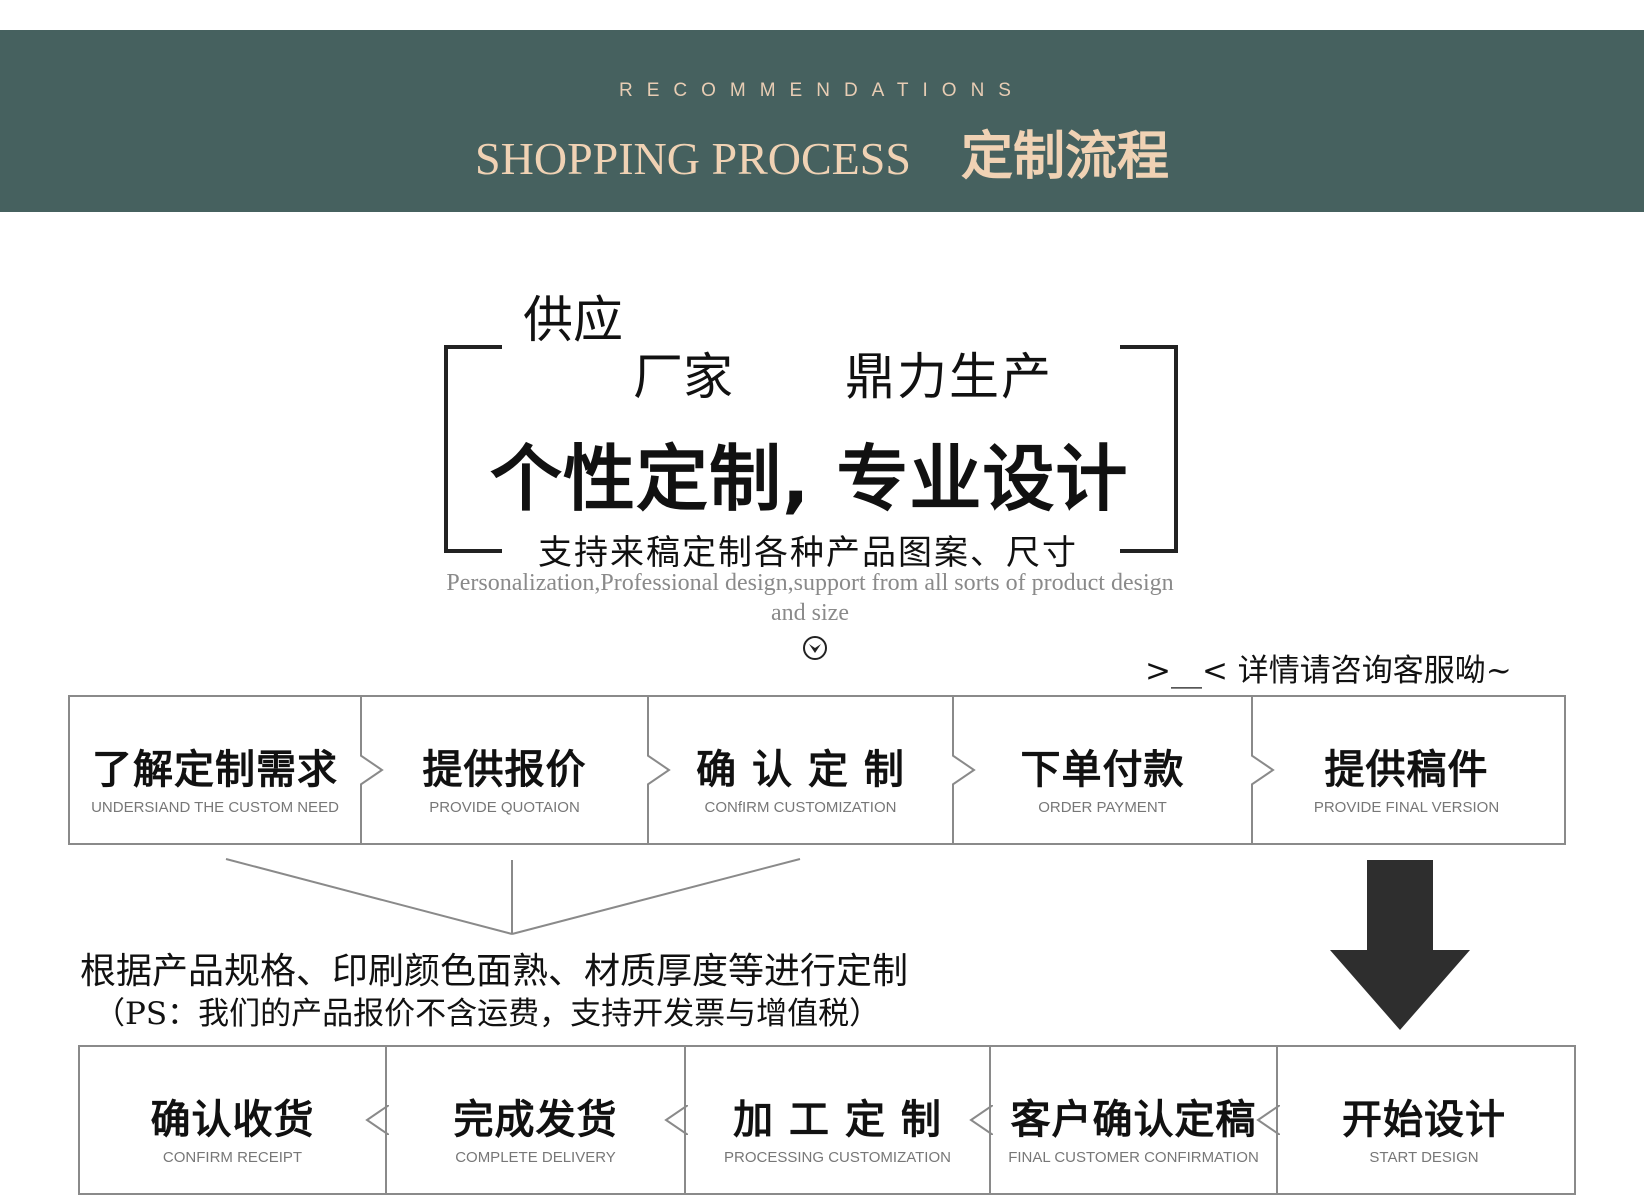 Image resolution: width=1644 pixels, height=1203 pixels. What do you see at coordinates (837, 1157) in the screenshot?
I see `step-subtitle: PROCESSING CUSTOMIZATION` at bounding box center [837, 1157].